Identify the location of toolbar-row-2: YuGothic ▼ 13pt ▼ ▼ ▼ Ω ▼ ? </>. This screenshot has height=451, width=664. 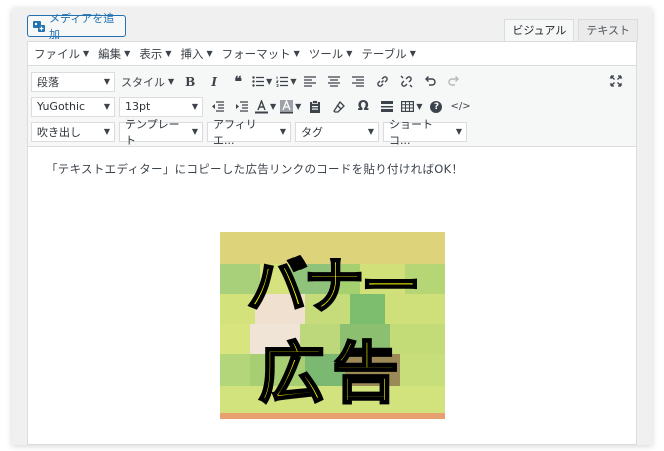
(331, 106).